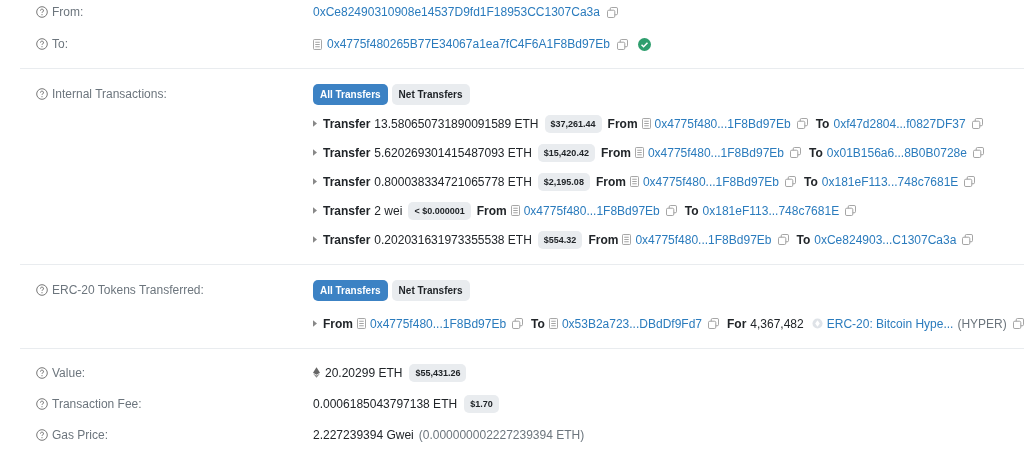 The height and width of the screenshot is (462, 1024). I want to click on transfer-amount: 0.800038334721065778 ETH, so click(453, 181).